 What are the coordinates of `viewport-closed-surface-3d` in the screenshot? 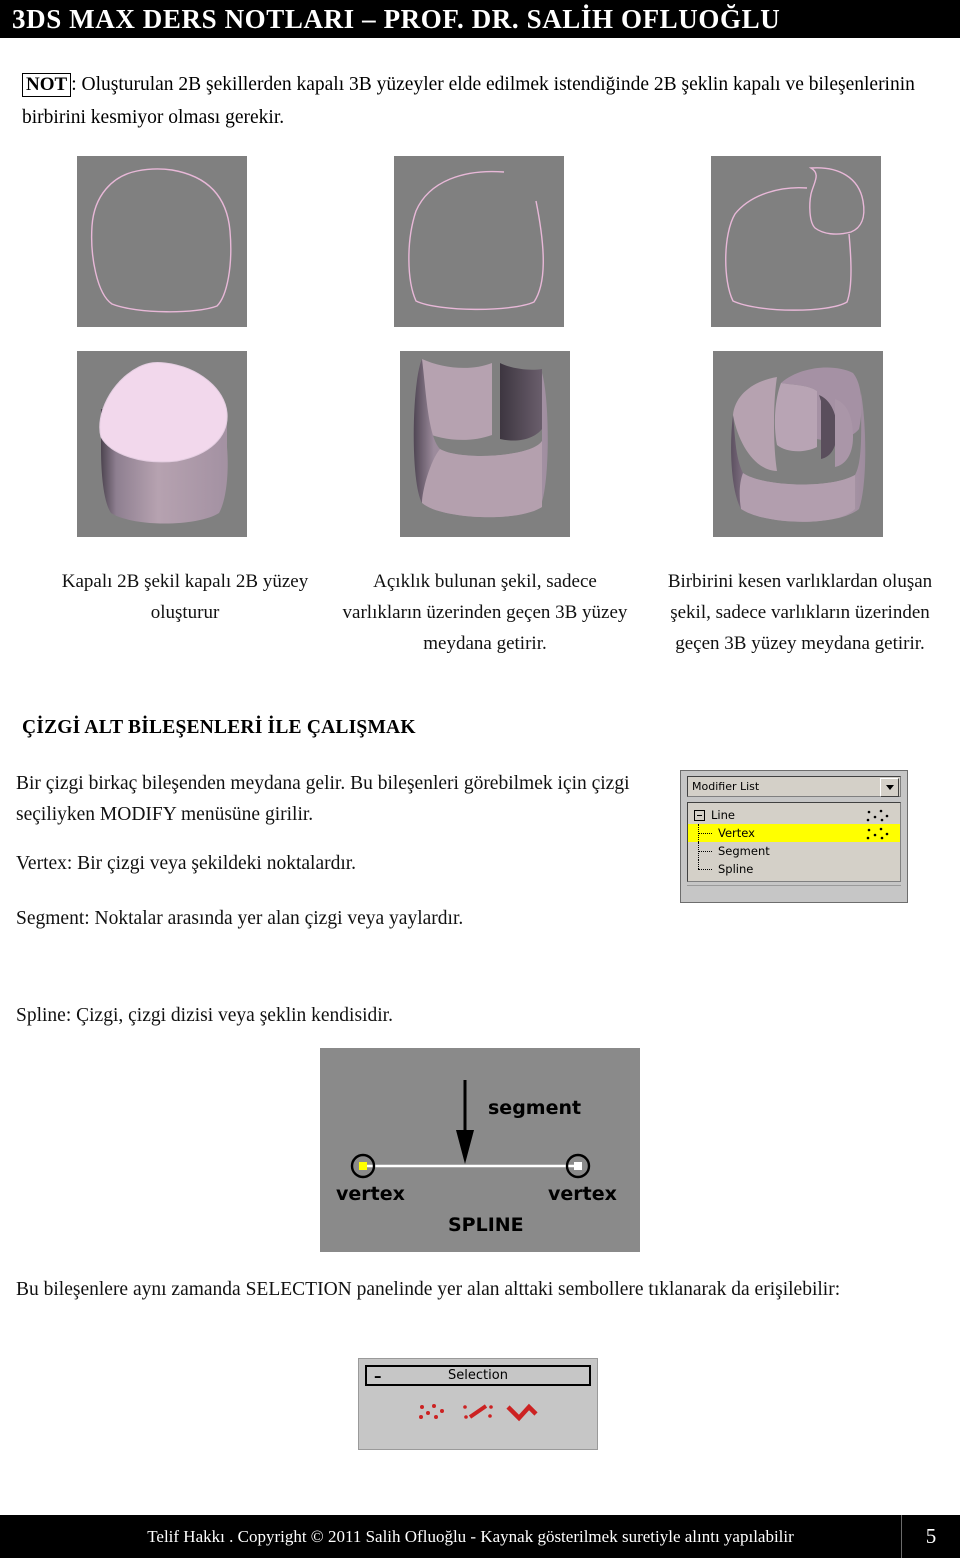 It's located at (162, 444).